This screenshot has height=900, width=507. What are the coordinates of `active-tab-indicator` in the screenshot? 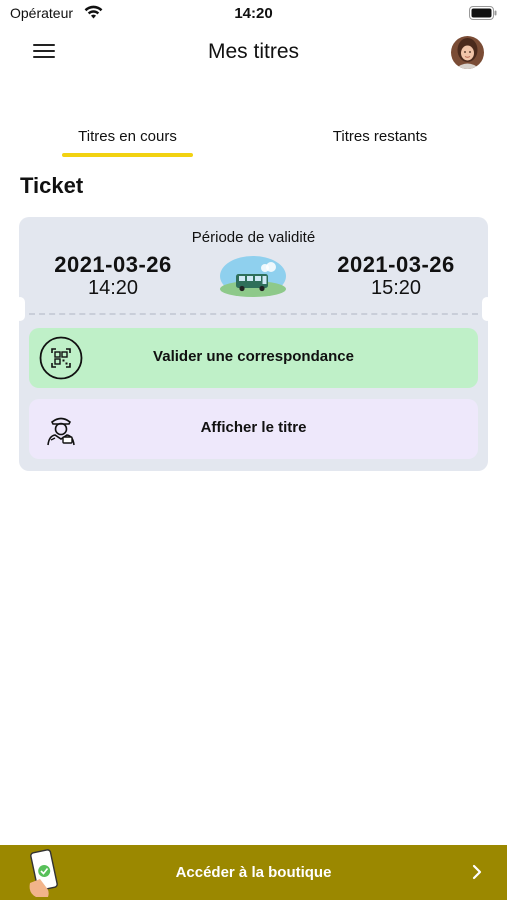 It's located at (127, 155).